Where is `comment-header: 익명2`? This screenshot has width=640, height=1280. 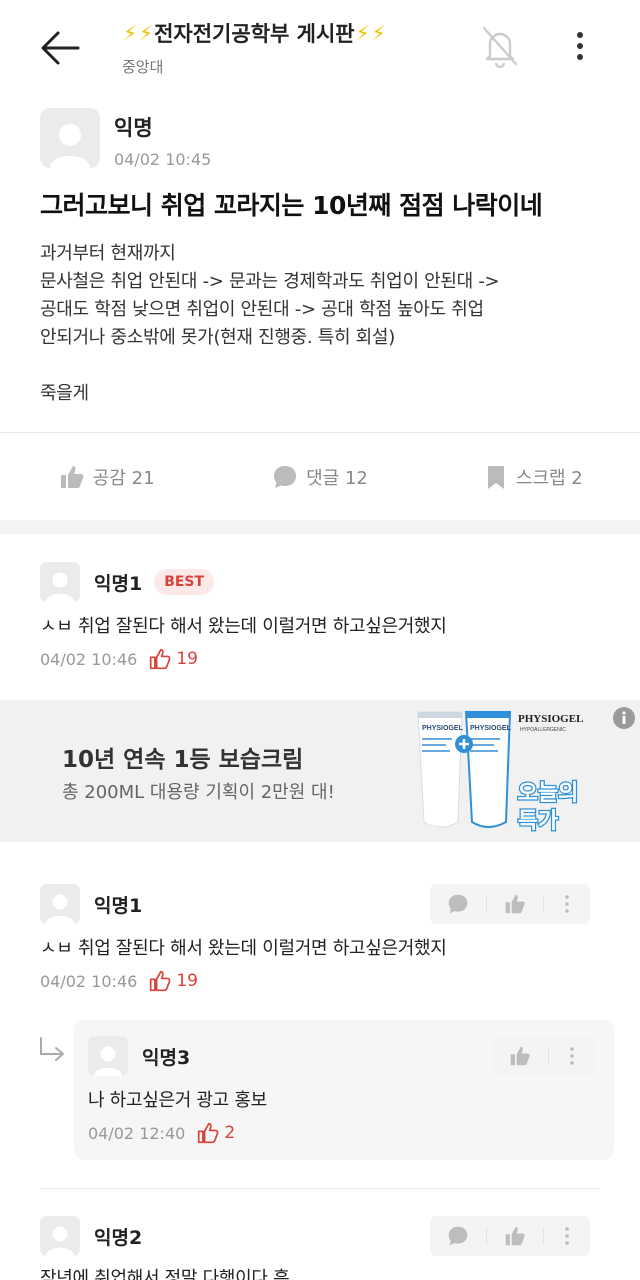 comment-header: 익명2 is located at coordinates (91, 1236).